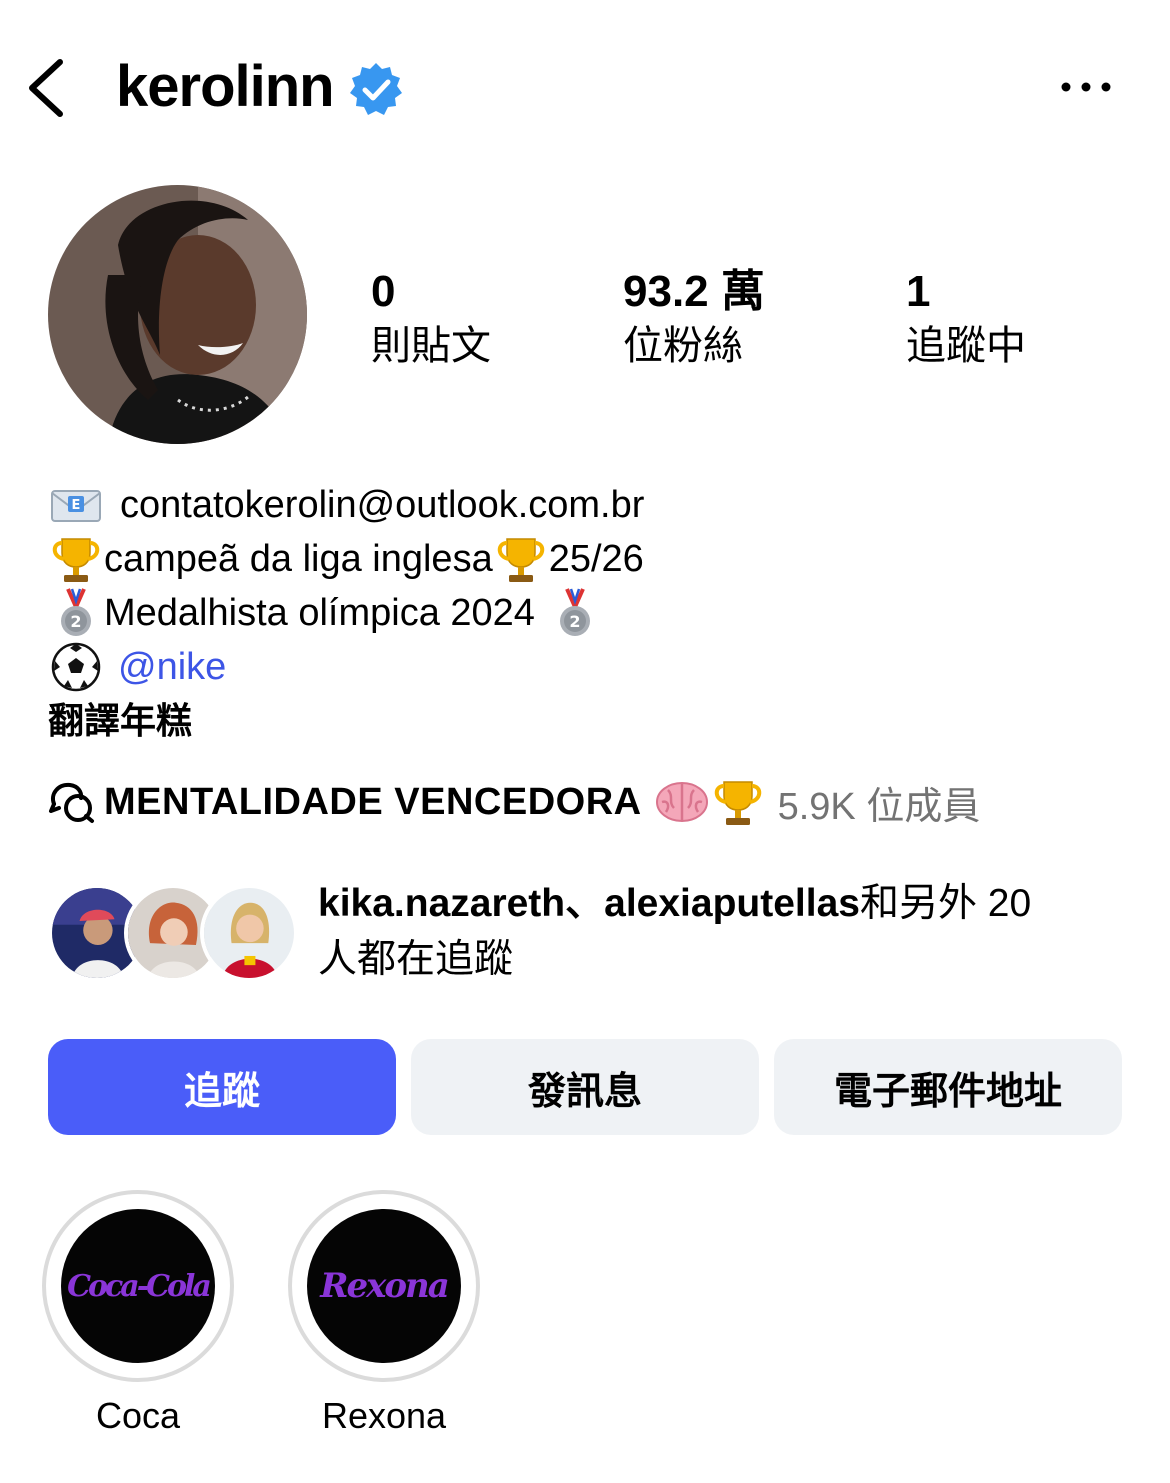 This screenshot has height=1483, width=1170. What do you see at coordinates (382, 505) in the screenshot?
I see `bio-email-text: contatokerolin@outlook.com.br` at bounding box center [382, 505].